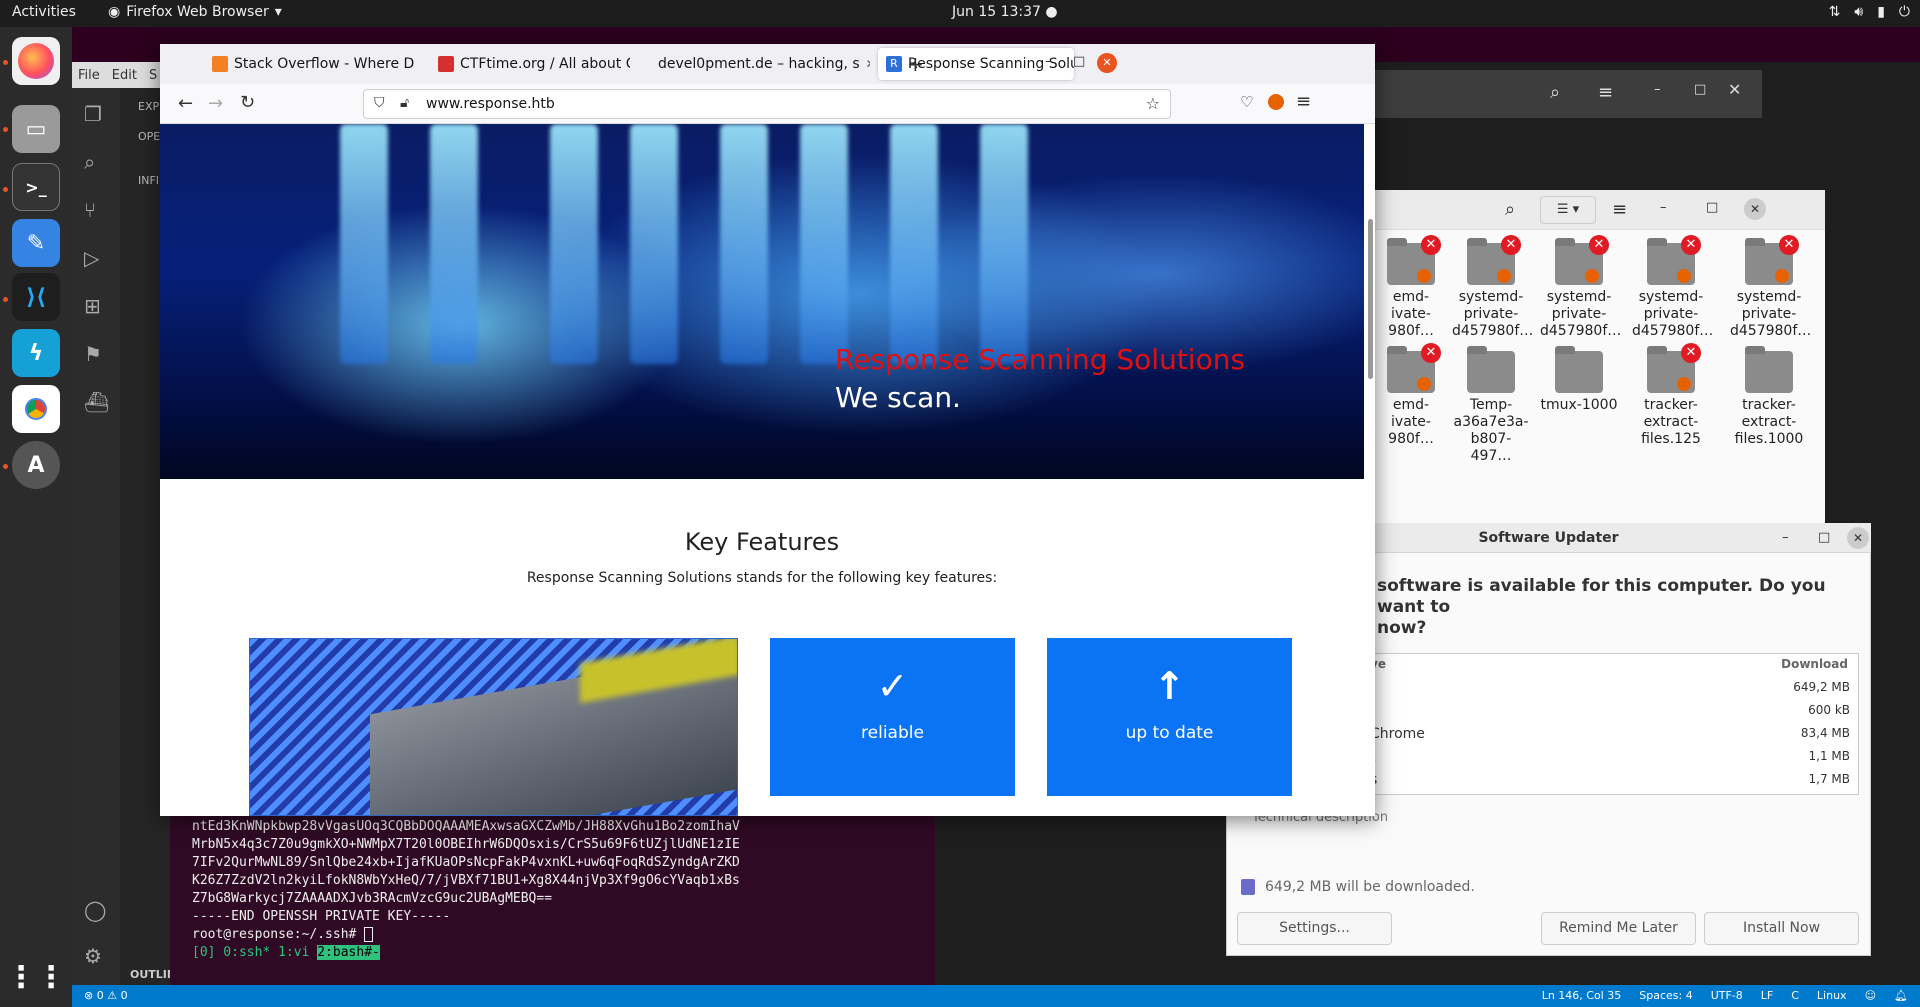 The image size is (1920, 1007). Describe the element at coordinates (36, 61) in the screenshot. I see `firefox-icon` at that location.